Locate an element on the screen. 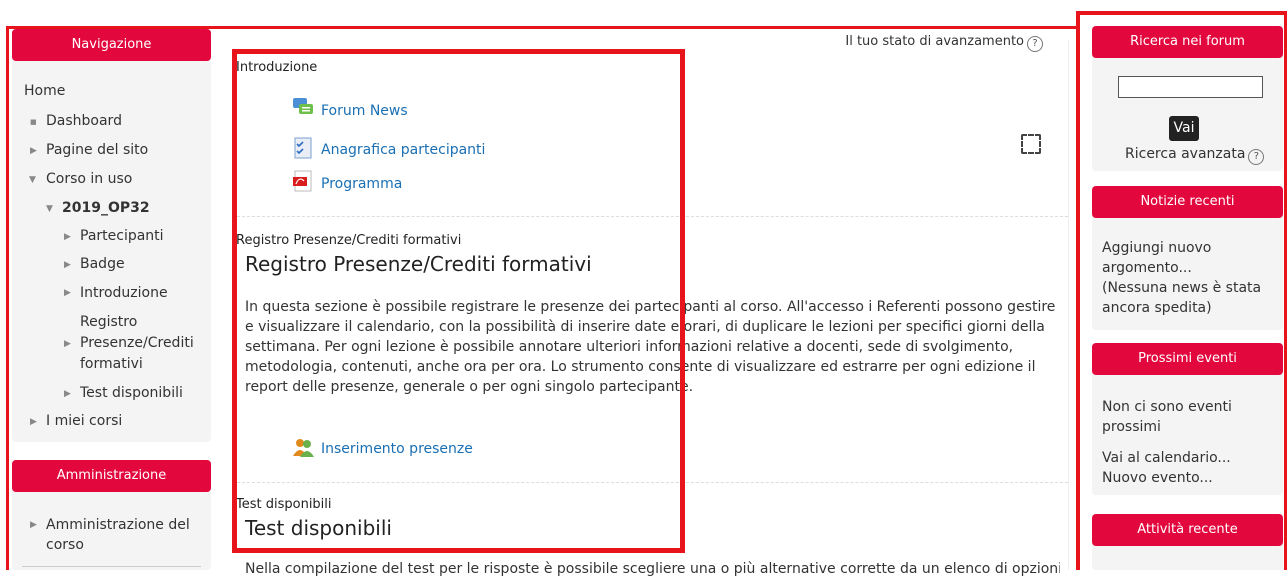 The width and height of the screenshot is (1287, 577). section-intro-label: Introduzione is located at coordinates (277, 67).